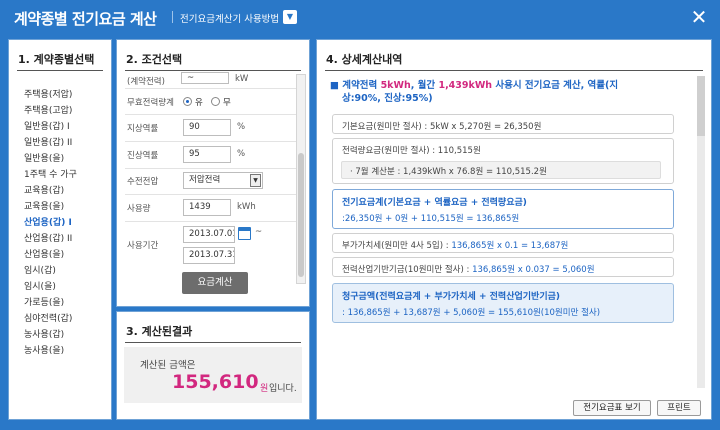 The height and width of the screenshot is (430, 720). What do you see at coordinates (451, 297) in the screenshot?
I see `billing-total-head: 청구금액(전력요금계 + 부가가치세 + 전력산업기반기금)` at bounding box center [451, 297].